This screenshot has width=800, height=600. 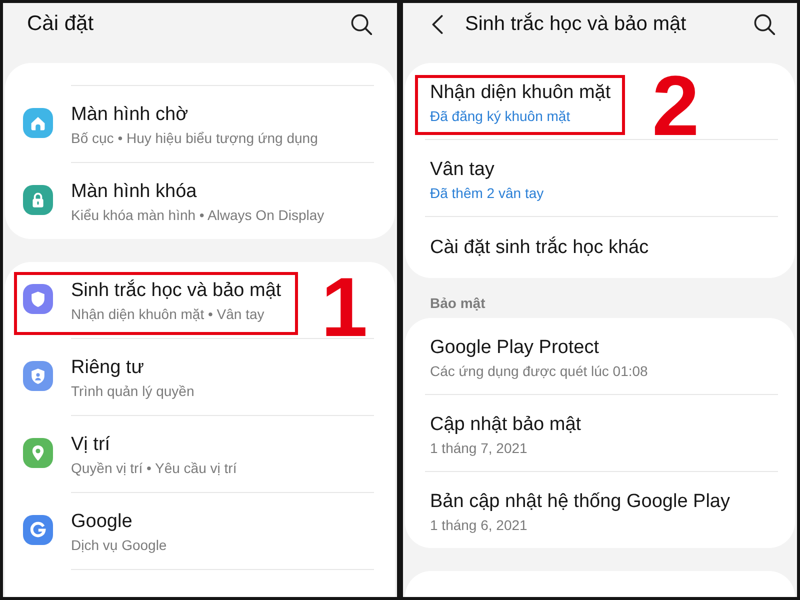 I want to click on back-icon, so click(x=437, y=24).